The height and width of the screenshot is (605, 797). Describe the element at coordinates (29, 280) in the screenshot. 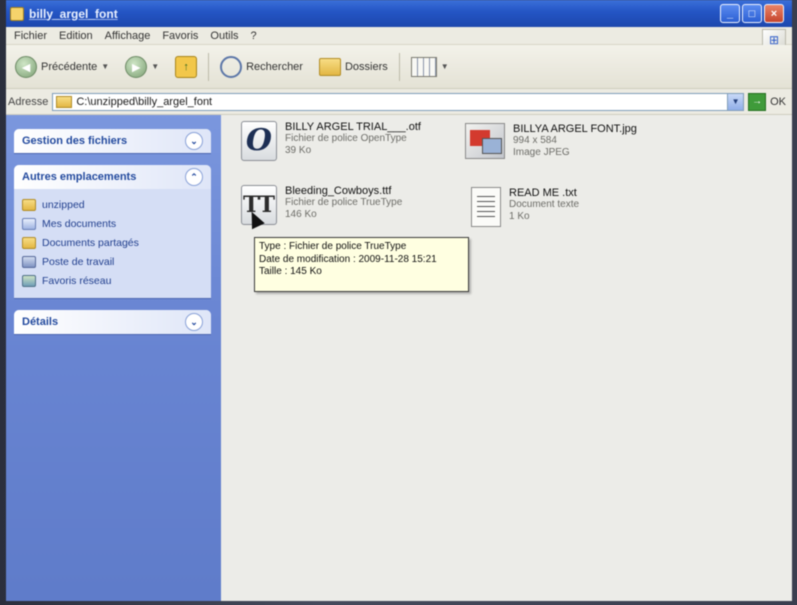

I see `network-icon` at that location.